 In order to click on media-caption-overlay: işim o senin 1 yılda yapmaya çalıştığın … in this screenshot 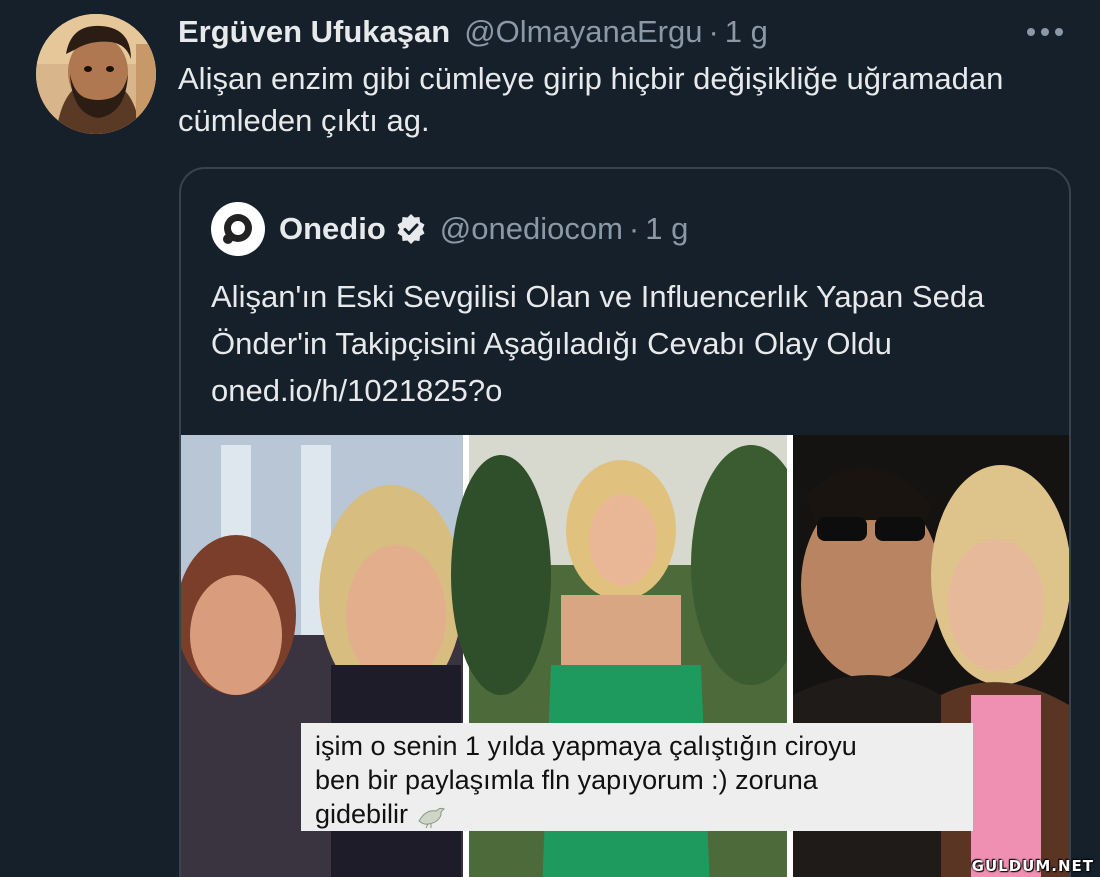, I will do `click(637, 777)`.